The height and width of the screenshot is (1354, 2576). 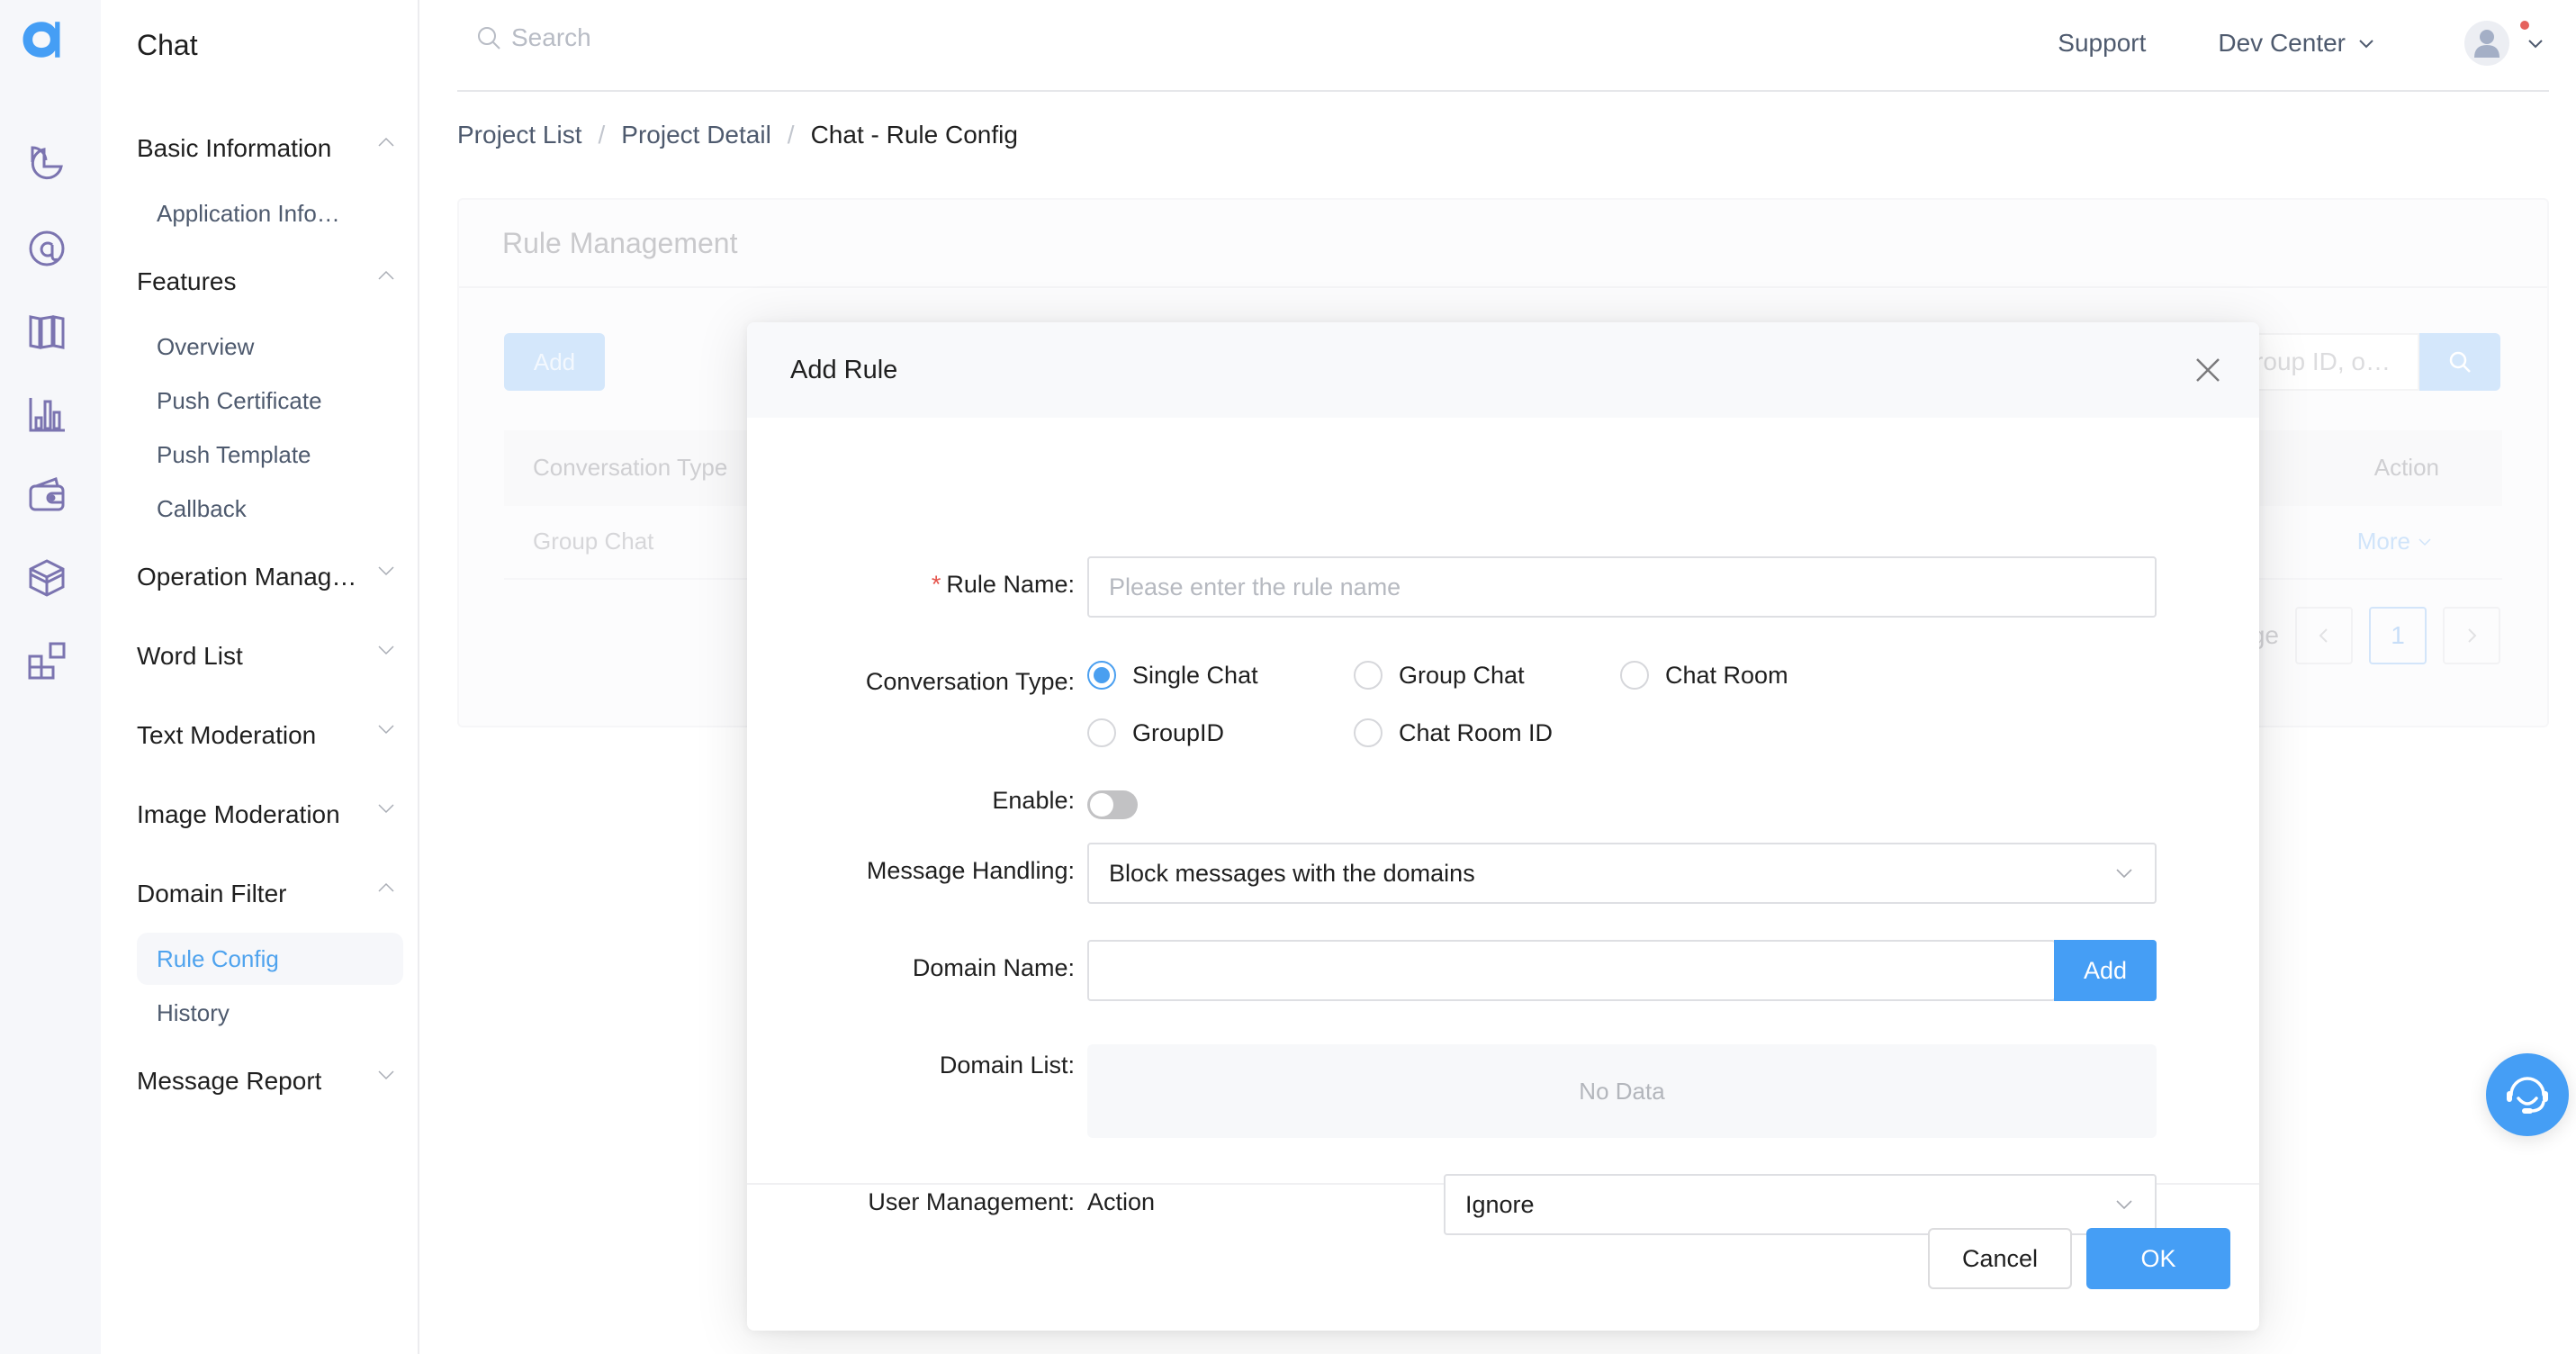 I want to click on radio-chat-room-id: Chat Room ID, so click(x=1453, y=732).